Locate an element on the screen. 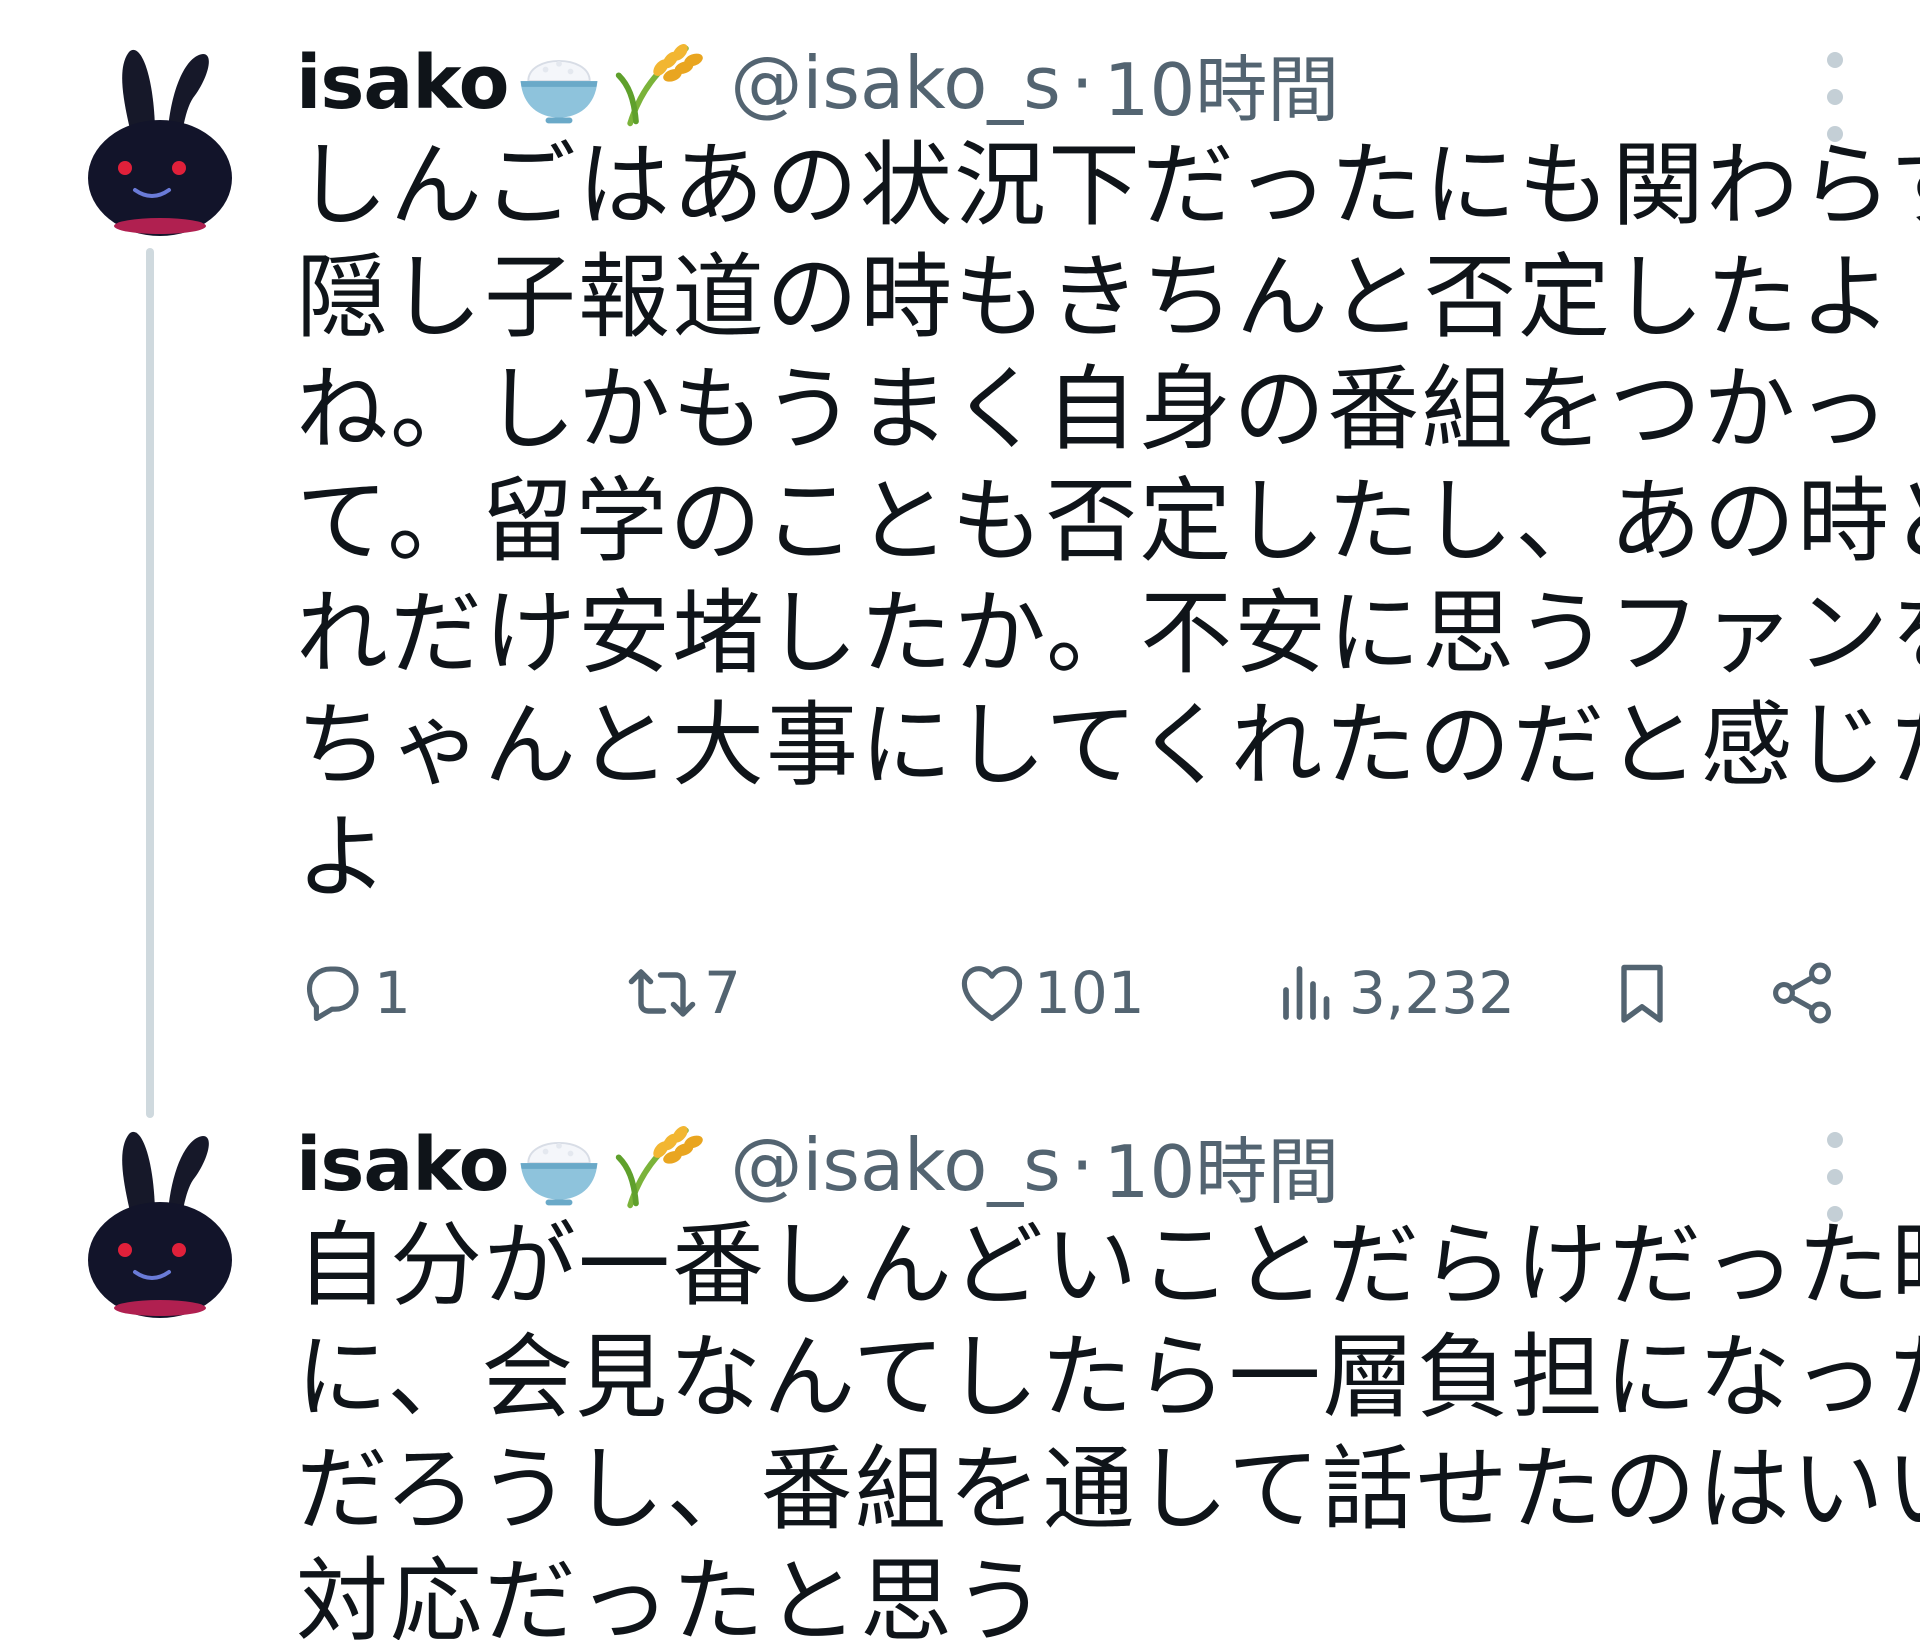  thread-connector-line is located at coordinates (150, 683).